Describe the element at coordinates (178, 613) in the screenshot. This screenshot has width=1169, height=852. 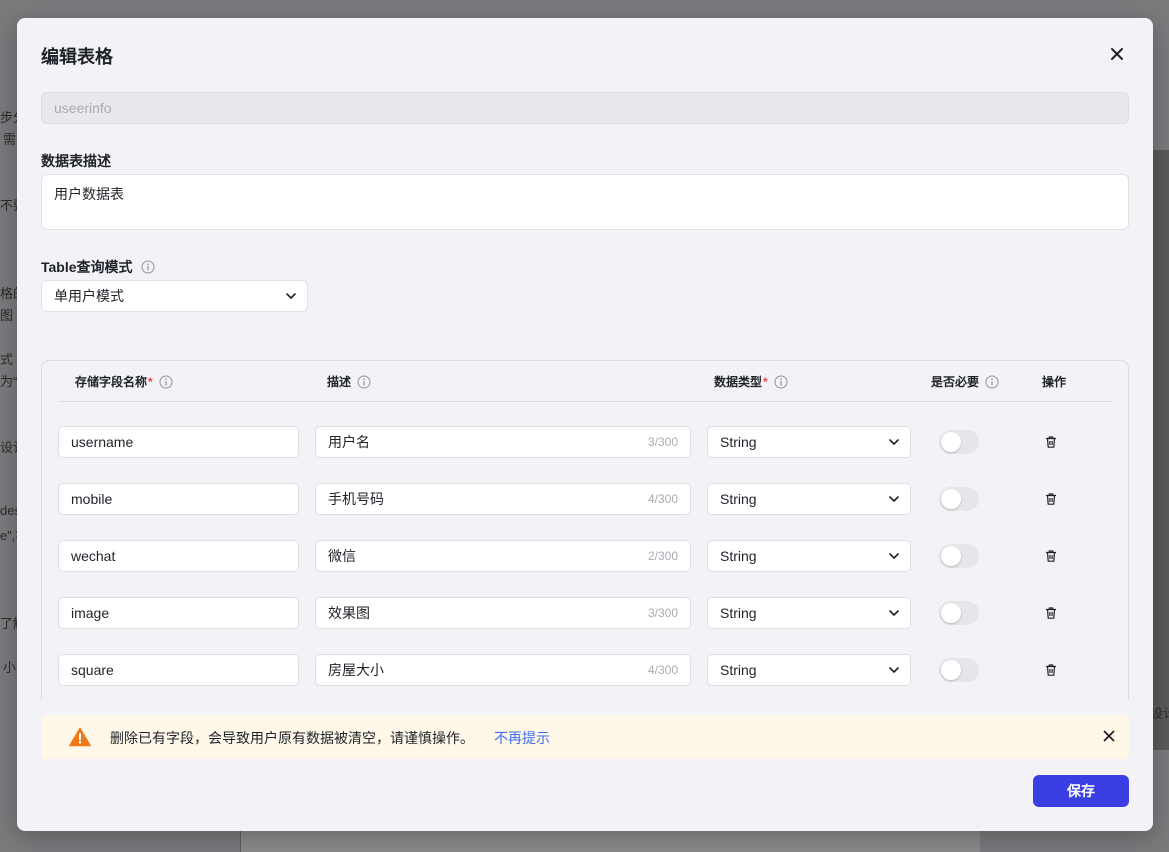
I see `field-name-input: image` at that location.